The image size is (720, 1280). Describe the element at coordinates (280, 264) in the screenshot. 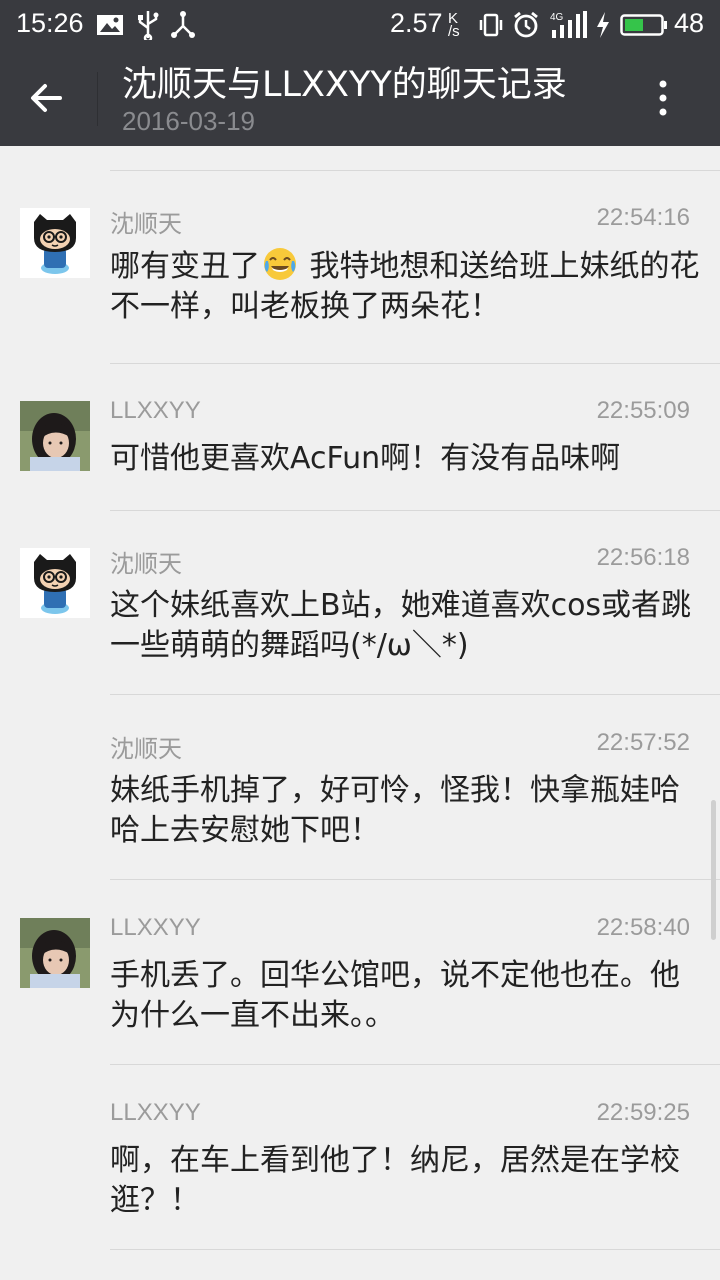

I see `laughing-tears-emoji` at that location.